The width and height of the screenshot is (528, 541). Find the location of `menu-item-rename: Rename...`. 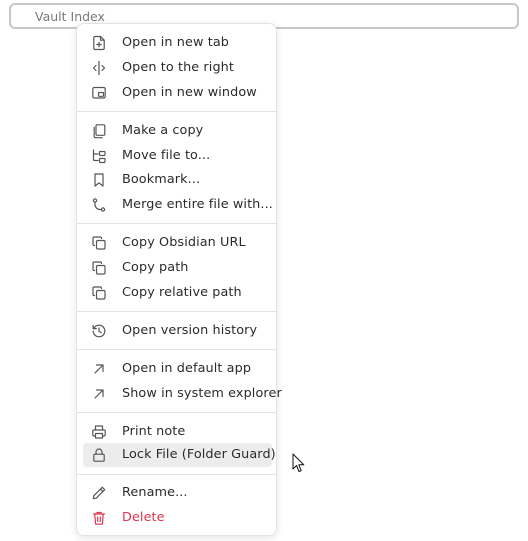

menu-item-rename: Rename... is located at coordinates (135, 493).